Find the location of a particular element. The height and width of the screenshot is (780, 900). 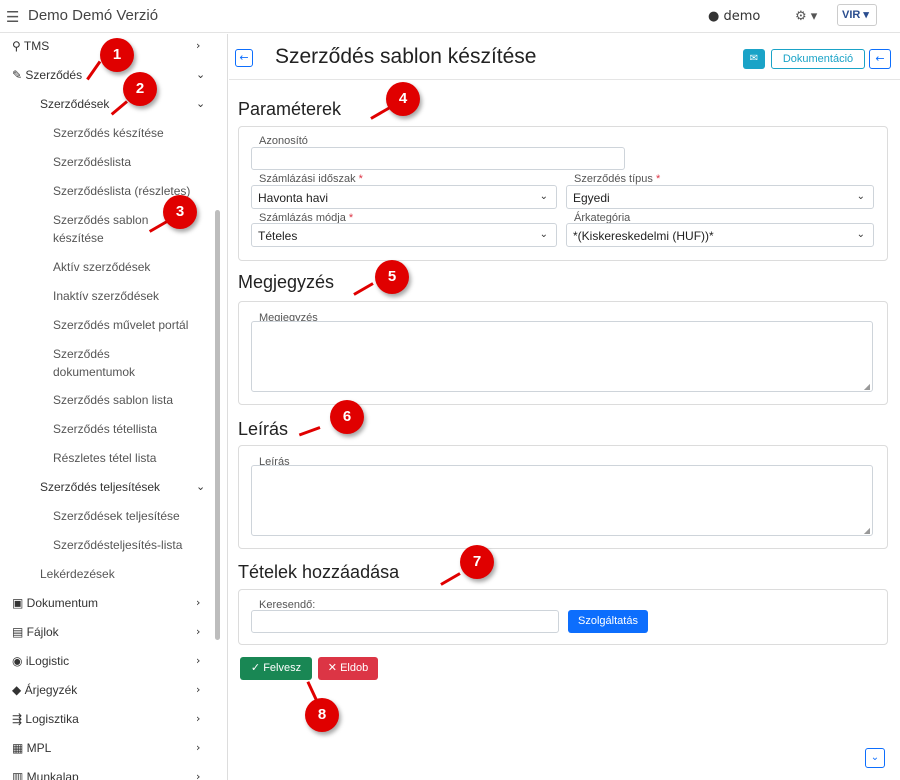

section-items-title: Tételek hozzáadása is located at coordinates (319, 572).